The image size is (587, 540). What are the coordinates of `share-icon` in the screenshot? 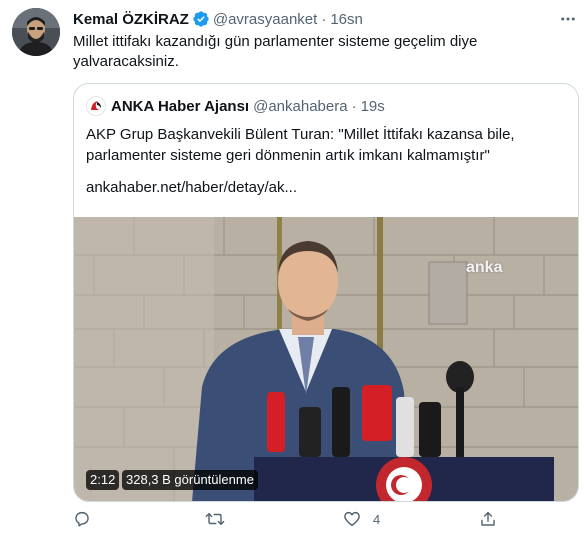 It's located at (488, 519).